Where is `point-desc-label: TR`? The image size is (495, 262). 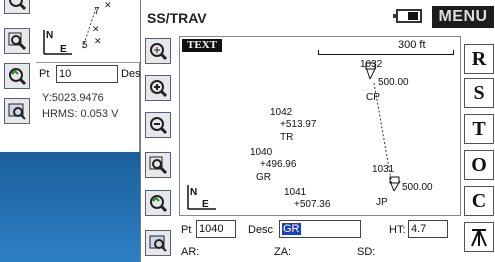
point-desc-label: TR is located at coordinates (287, 137).